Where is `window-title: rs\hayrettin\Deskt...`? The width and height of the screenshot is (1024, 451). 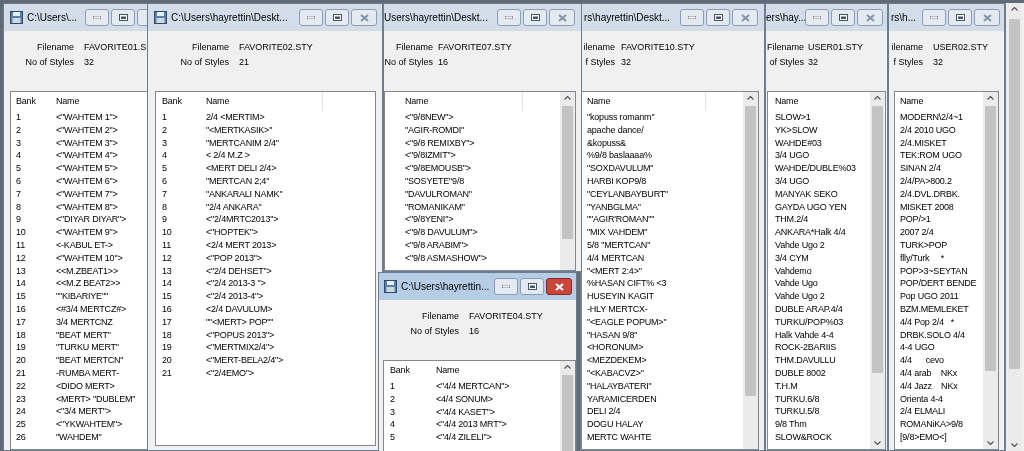
window-title: rs\hayrettin\Deskt... is located at coordinates (628, 18).